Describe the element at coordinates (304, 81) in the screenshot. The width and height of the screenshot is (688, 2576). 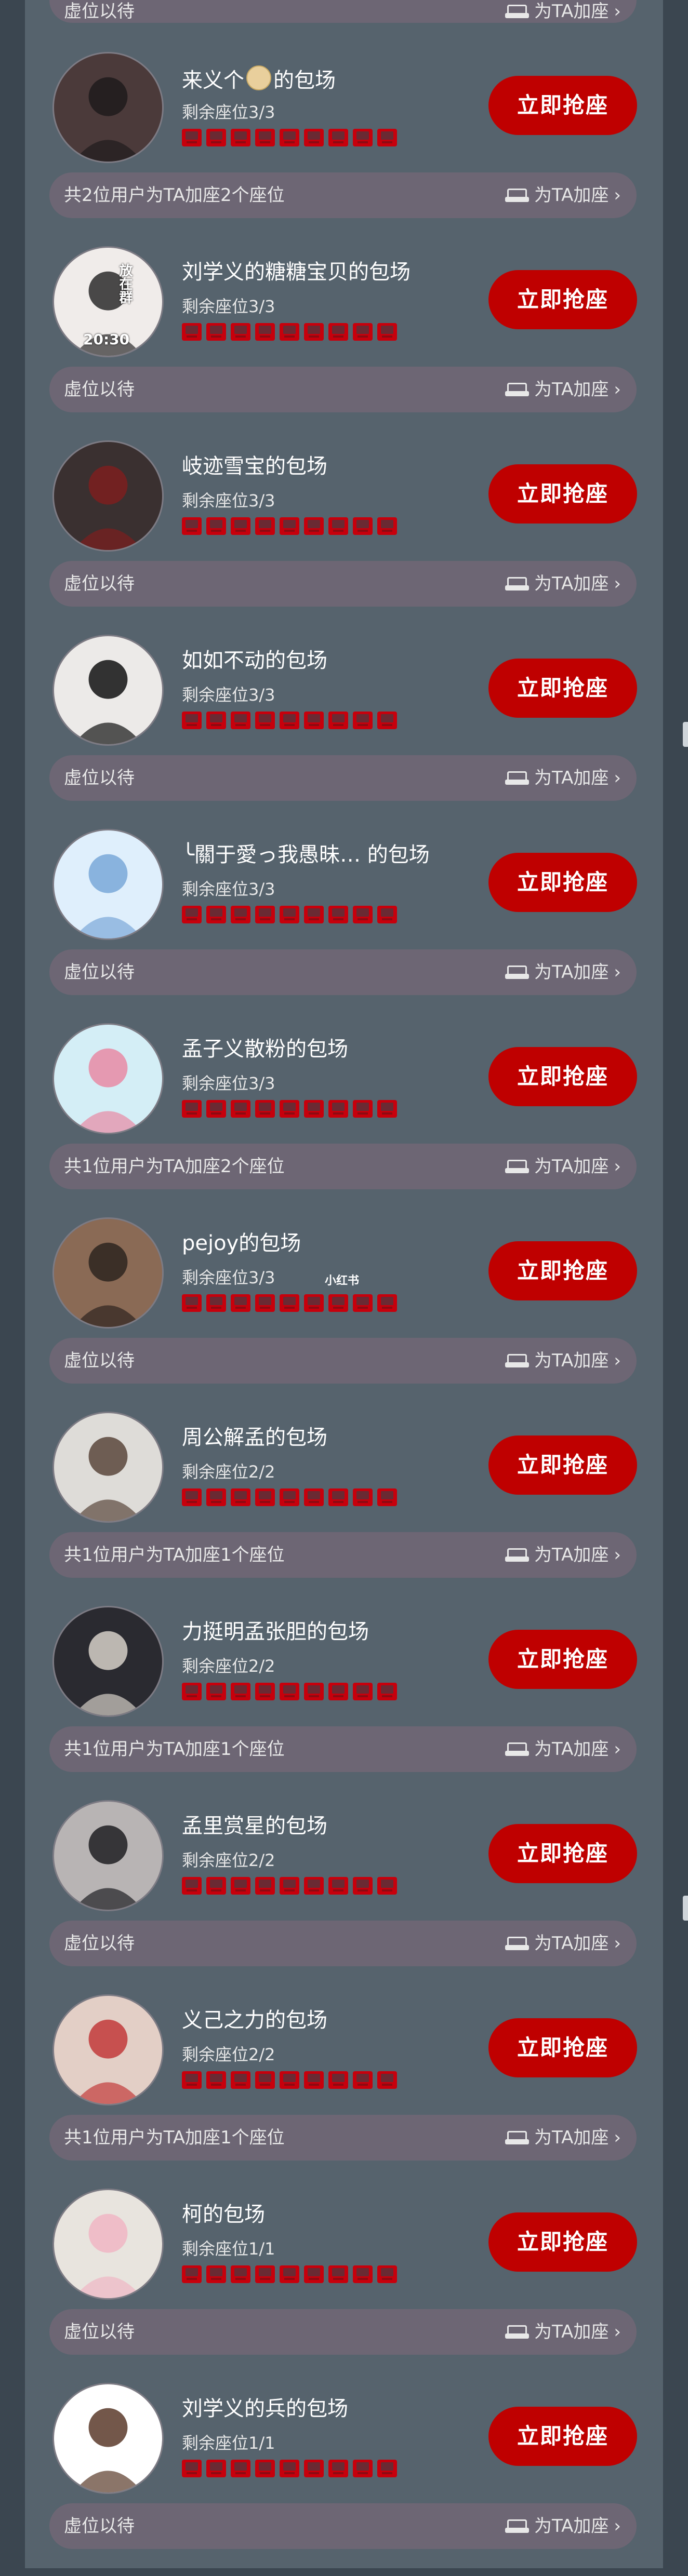
I see `title-suffix: 的包场` at that location.